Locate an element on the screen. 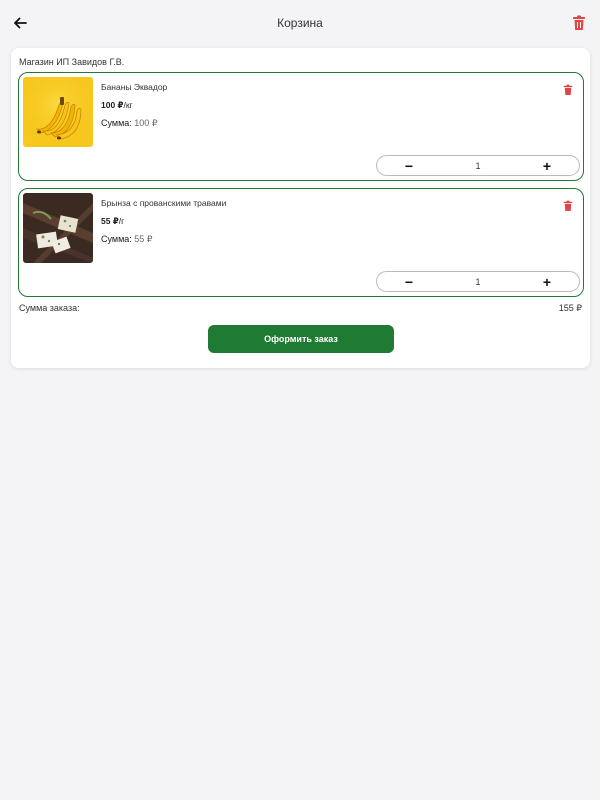 The height and width of the screenshot is (800, 600). clear-cart-button is located at coordinates (579, 23).